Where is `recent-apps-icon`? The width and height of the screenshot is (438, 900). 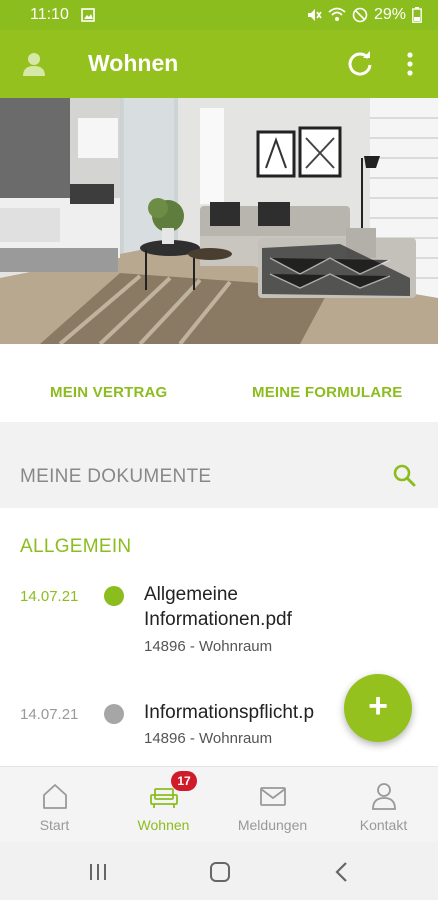 recent-apps-icon is located at coordinates (98, 872).